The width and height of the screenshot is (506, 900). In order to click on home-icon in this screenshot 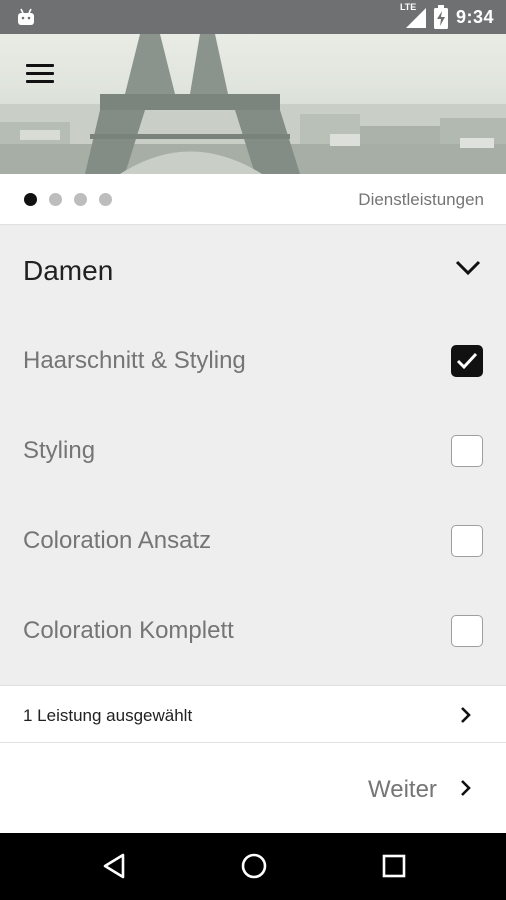, I will do `click(254, 866)`.